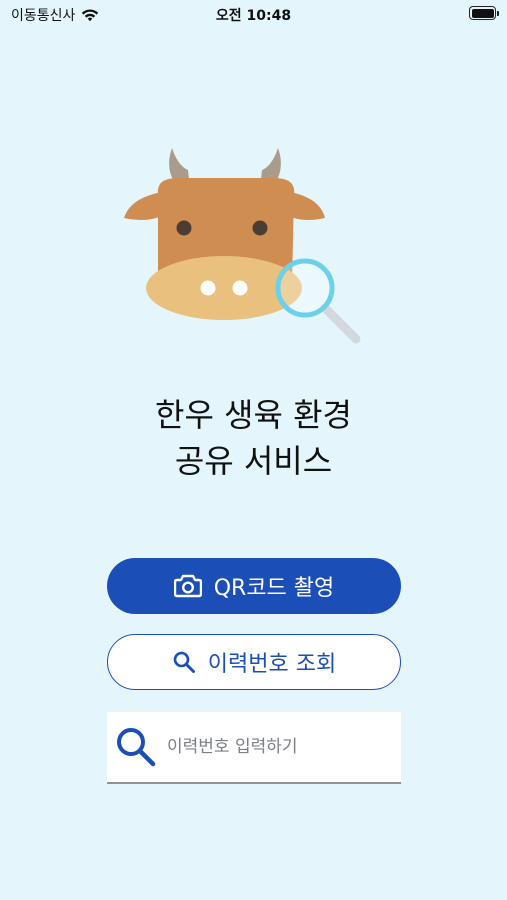 The image size is (507, 900). I want to click on history-lookup-button: 이력번호 조회, so click(254, 662).